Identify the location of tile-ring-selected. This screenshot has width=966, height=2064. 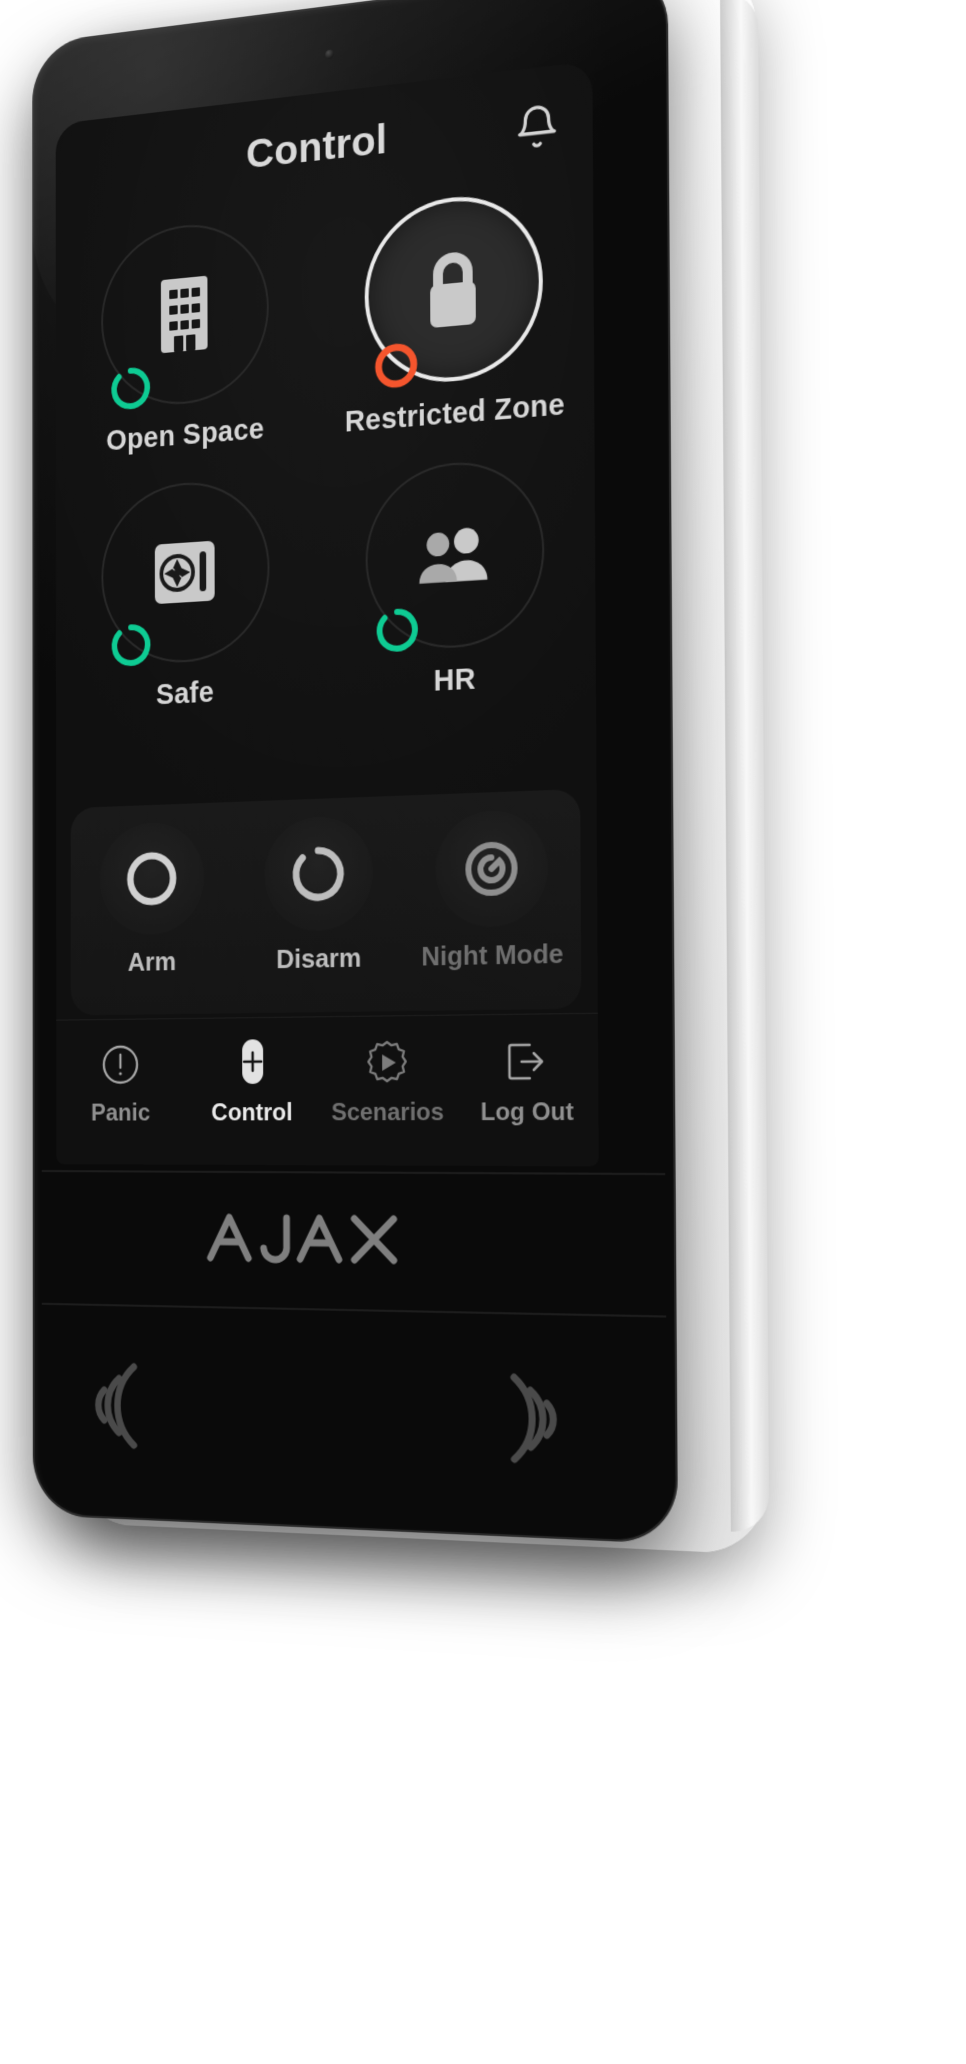
(454, 288).